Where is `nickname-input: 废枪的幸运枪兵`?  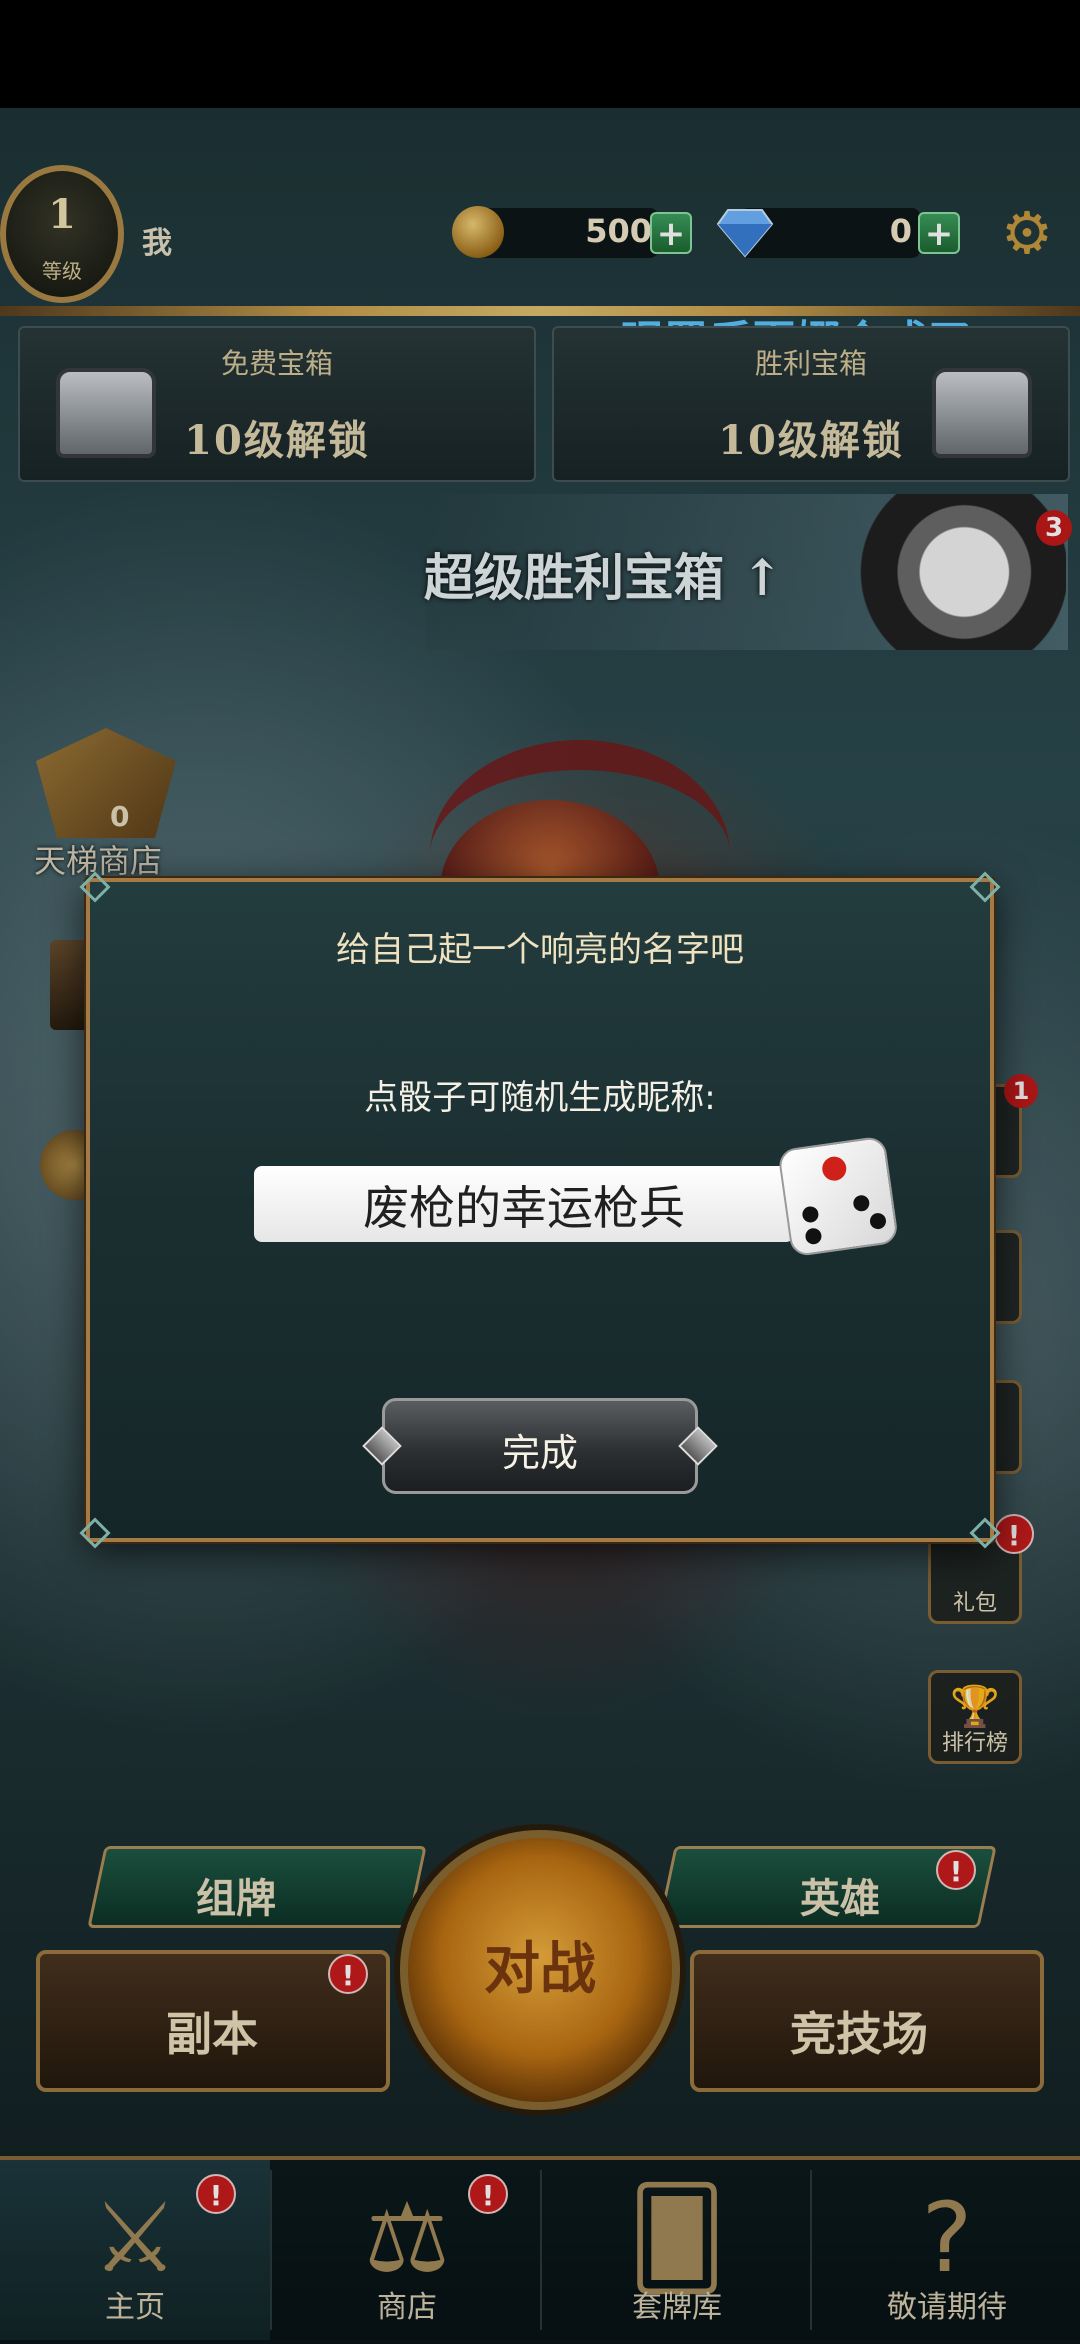
nickname-input: 废枪的幸运枪兵 is located at coordinates (524, 1204).